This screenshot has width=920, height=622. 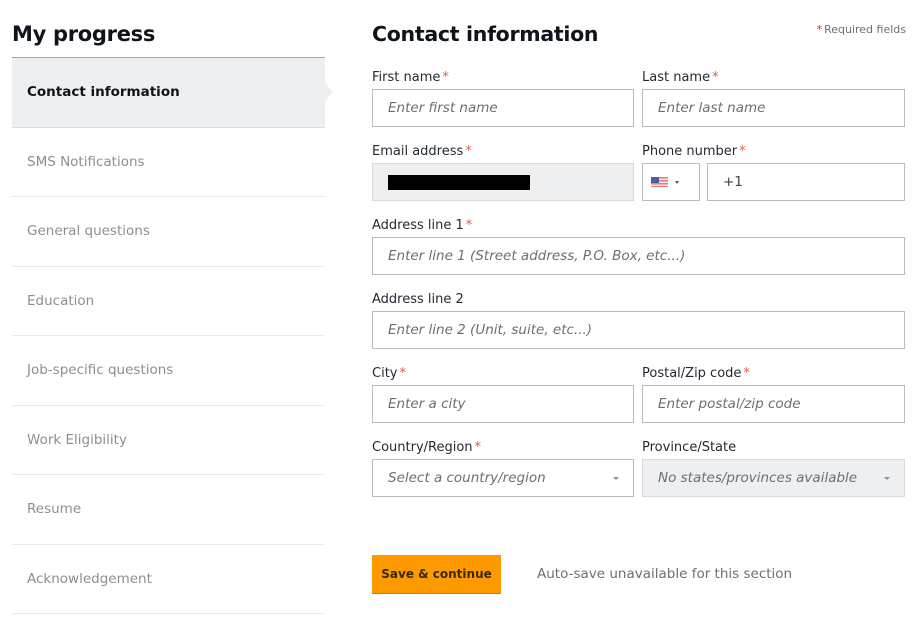 I want to click on city-field: City * Enter a city, so click(x=503, y=394).